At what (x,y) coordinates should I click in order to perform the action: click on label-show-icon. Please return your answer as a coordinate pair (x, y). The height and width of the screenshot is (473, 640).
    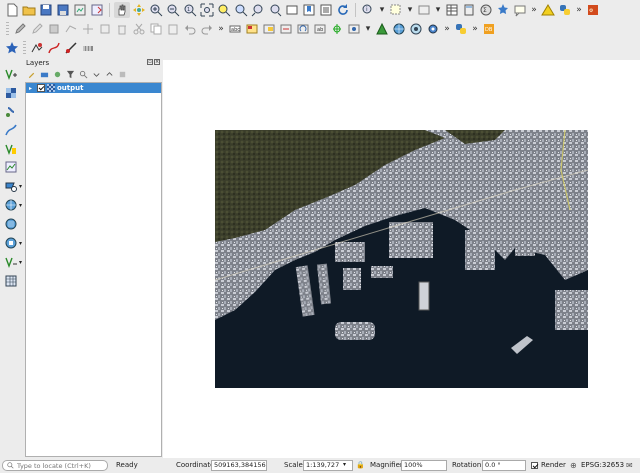
    Looking at the image, I should click on (354, 29).